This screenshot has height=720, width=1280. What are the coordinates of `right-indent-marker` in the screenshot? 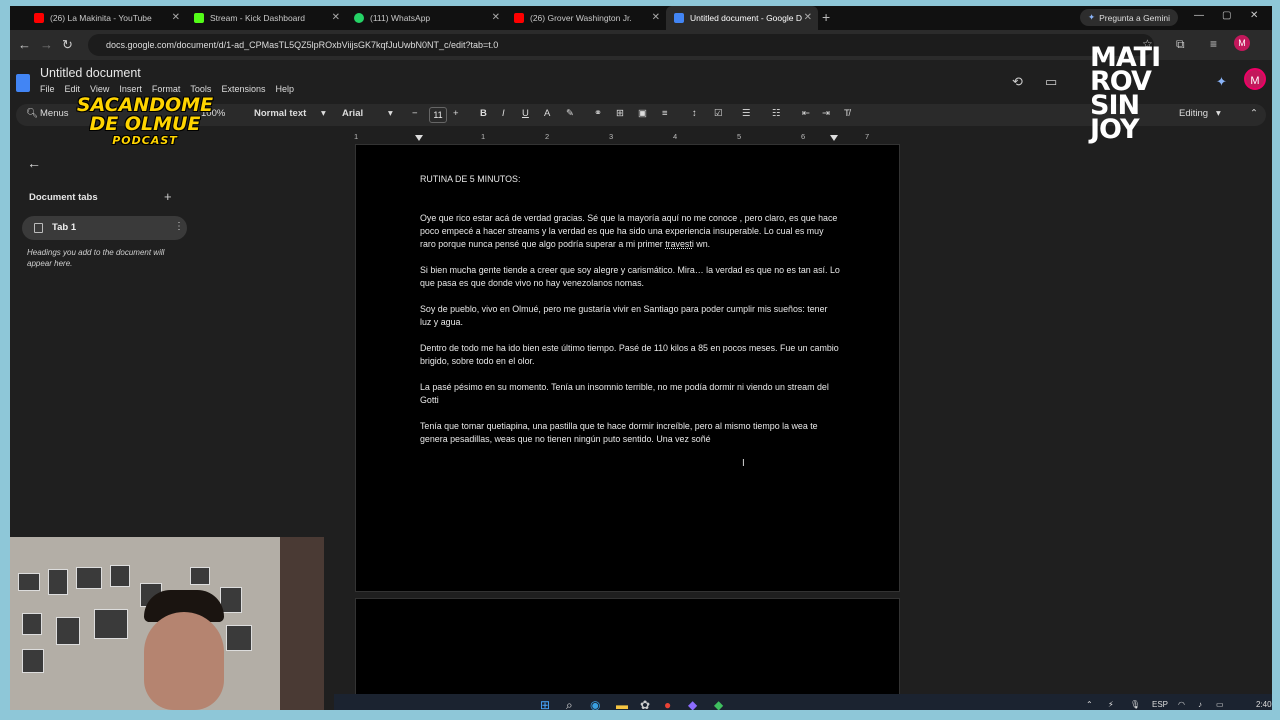 It's located at (834, 138).